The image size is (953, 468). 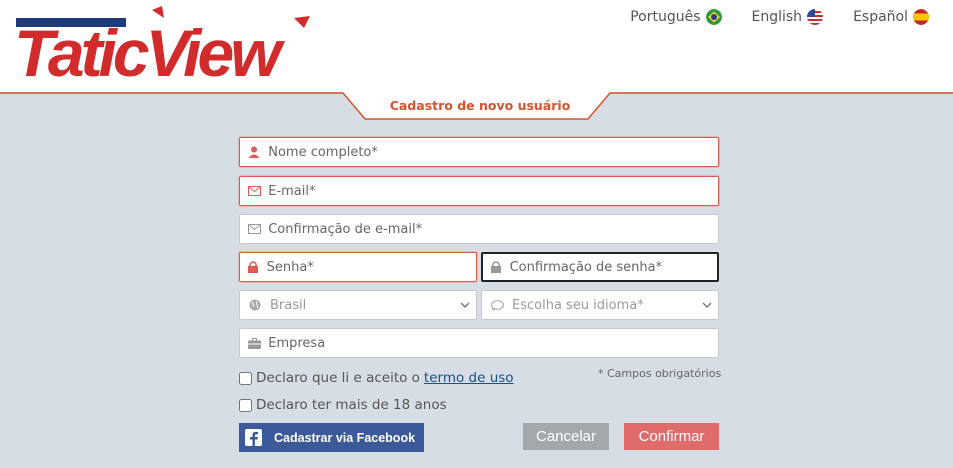 I want to click on password-confirm-input, so click(x=613, y=267).